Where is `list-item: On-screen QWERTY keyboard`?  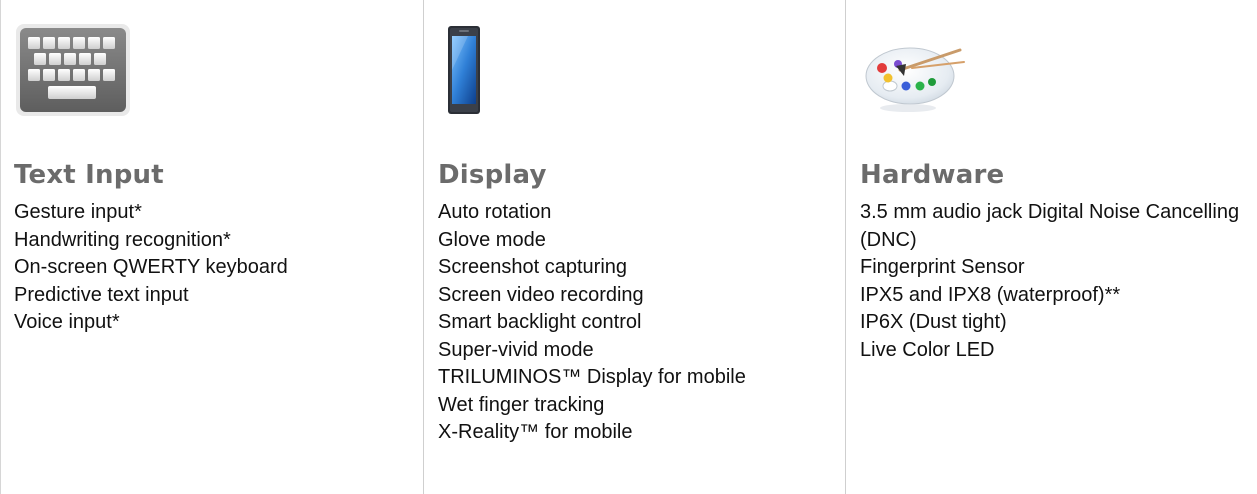
list-item: On-screen QWERTY keyboard is located at coordinates (151, 267).